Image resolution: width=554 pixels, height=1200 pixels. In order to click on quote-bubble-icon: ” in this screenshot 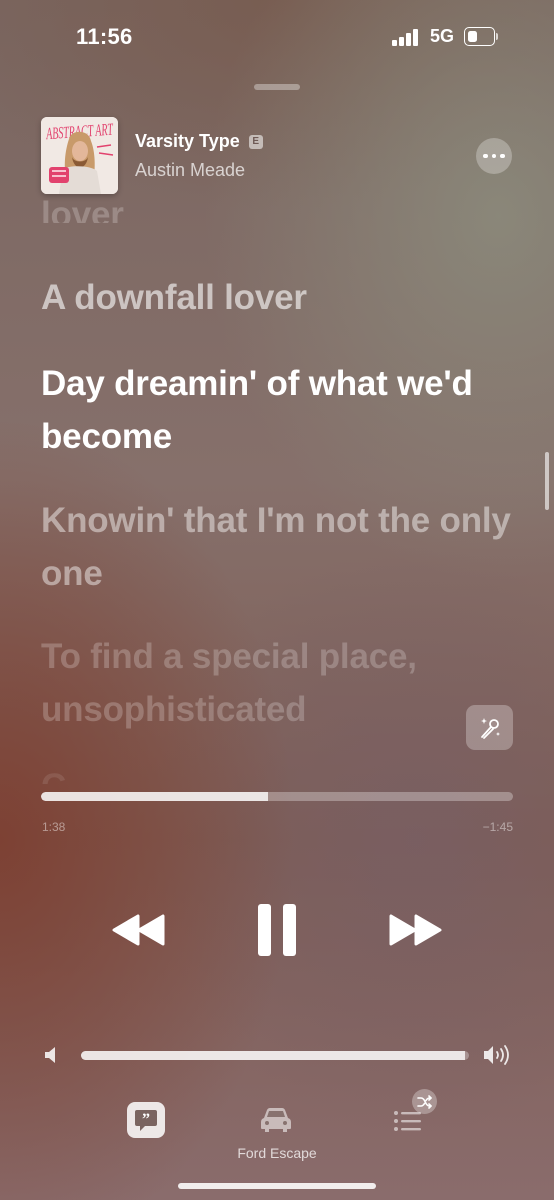, I will do `click(146, 1120)`.